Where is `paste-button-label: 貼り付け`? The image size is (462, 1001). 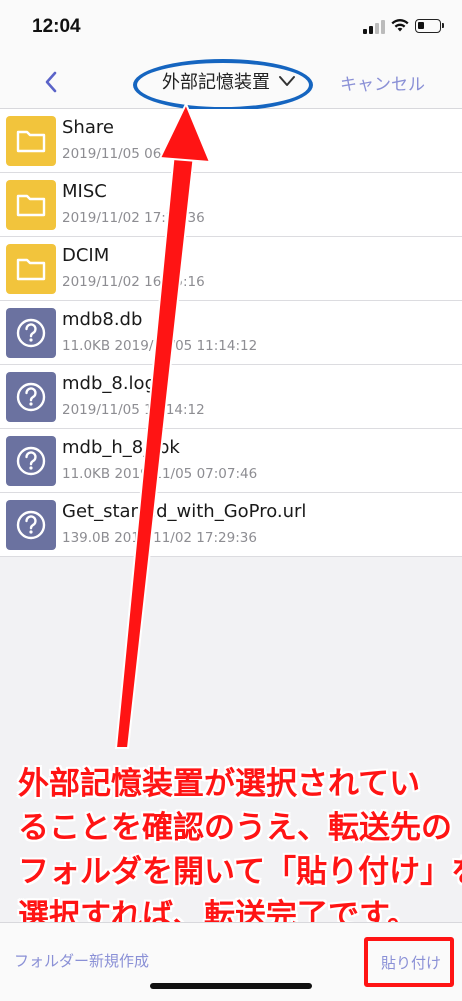
paste-button-label: 貼り付け is located at coordinates (411, 963).